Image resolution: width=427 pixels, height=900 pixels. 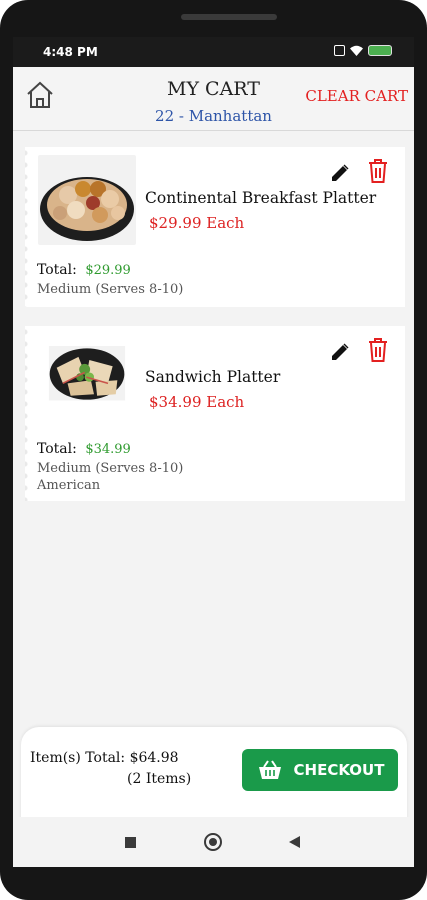 I want to click on wifi-icon, so click(x=356, y=50).